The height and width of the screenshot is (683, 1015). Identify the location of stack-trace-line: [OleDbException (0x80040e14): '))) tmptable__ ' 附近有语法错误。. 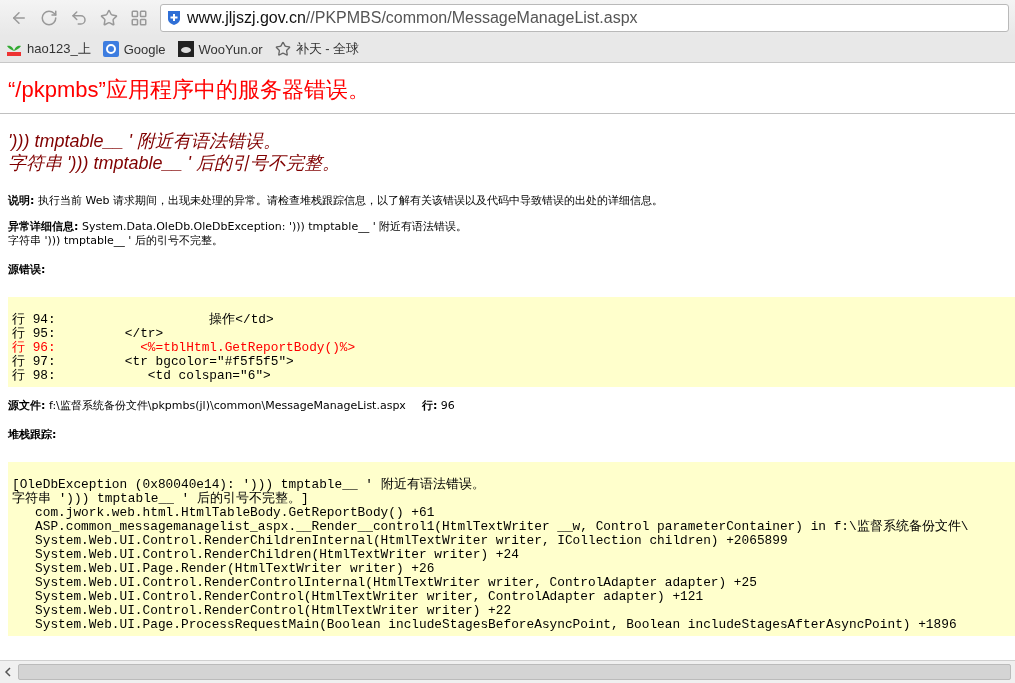
(249, 485).